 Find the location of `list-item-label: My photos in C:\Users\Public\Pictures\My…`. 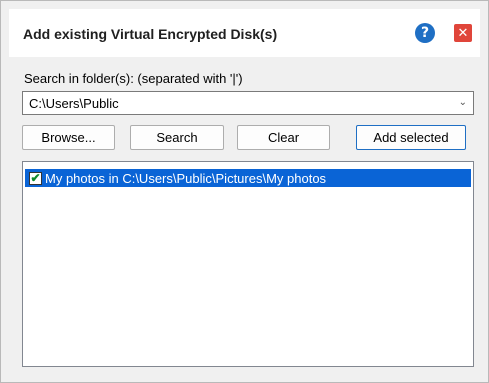

list-item-label: My photos in C:\Users\Public\Pictures\My… is located at coordinates (186, 178).